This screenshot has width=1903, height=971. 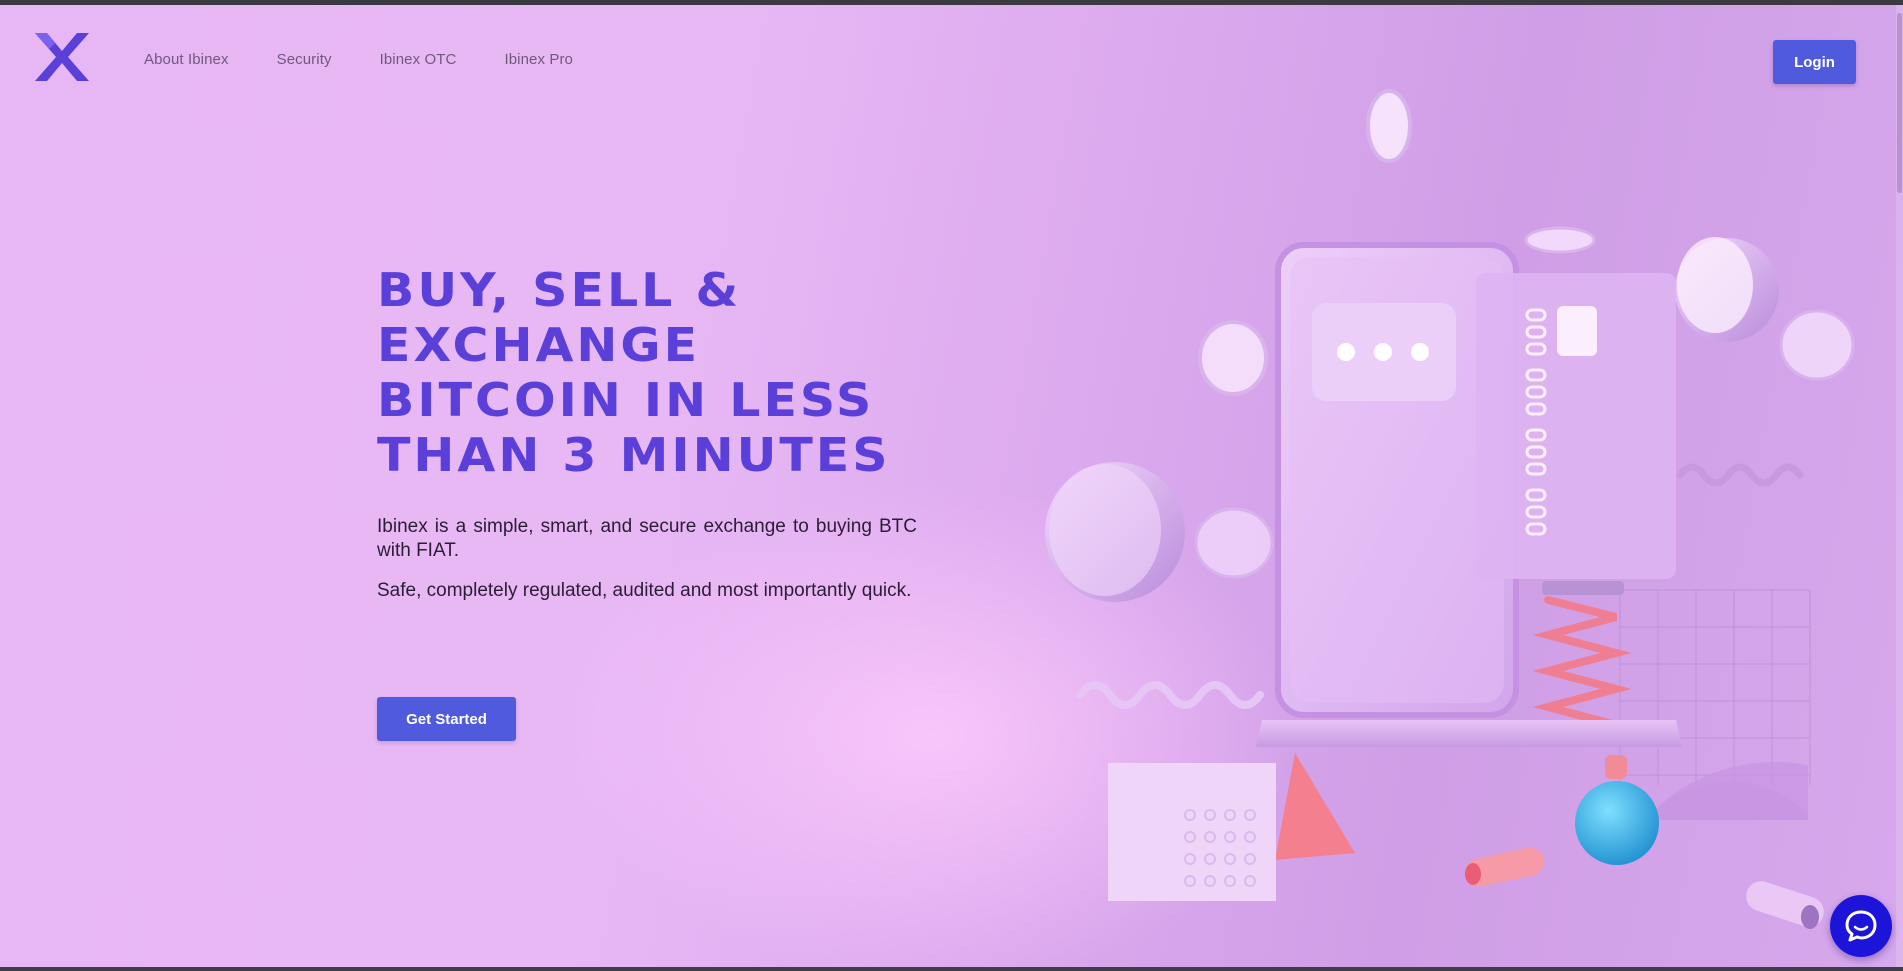 I want to click on nav-security: Security, so click(x=304, y=59).